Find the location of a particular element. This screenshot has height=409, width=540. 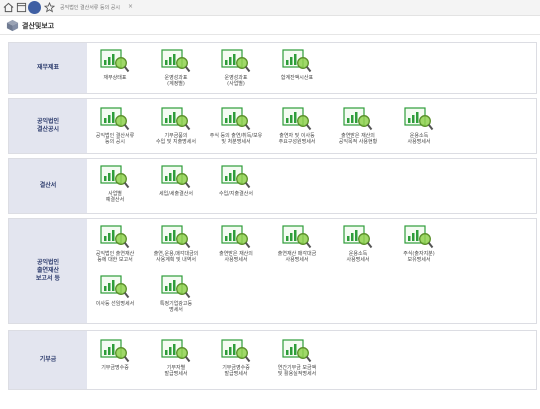

report-item-label: 특정기업광고등 명세서 is located at coordinates (176, 307).